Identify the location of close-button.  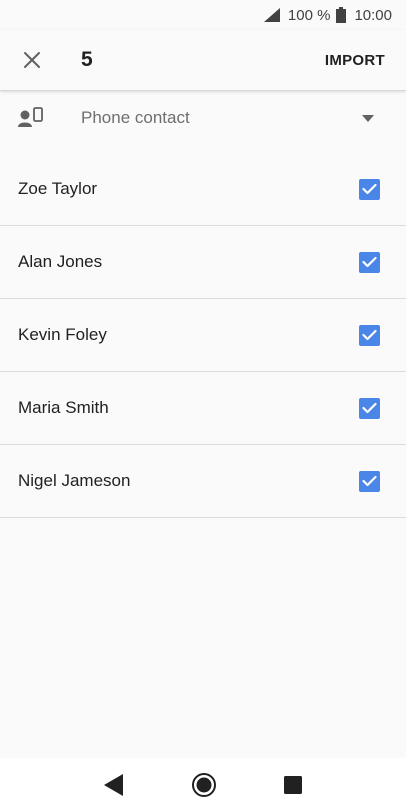
(32, 60).